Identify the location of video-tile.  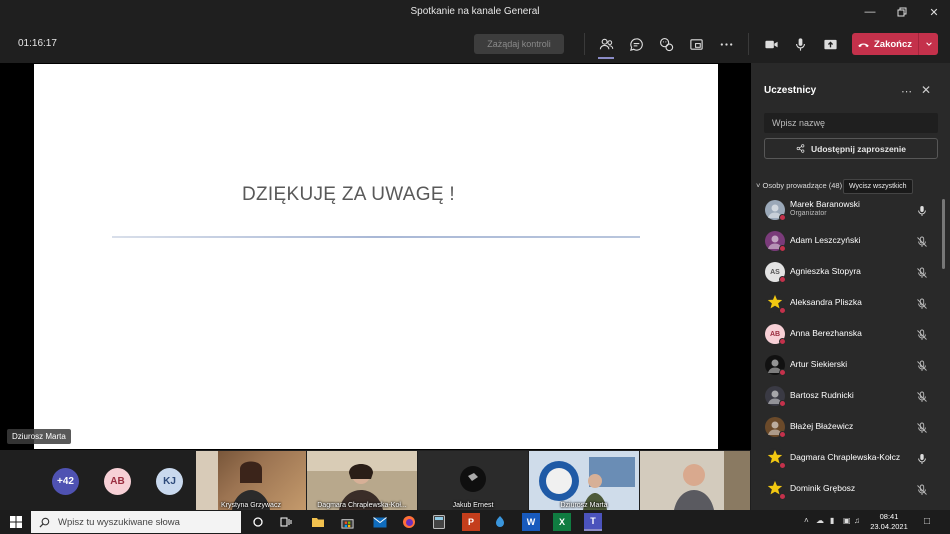
(695, 480).